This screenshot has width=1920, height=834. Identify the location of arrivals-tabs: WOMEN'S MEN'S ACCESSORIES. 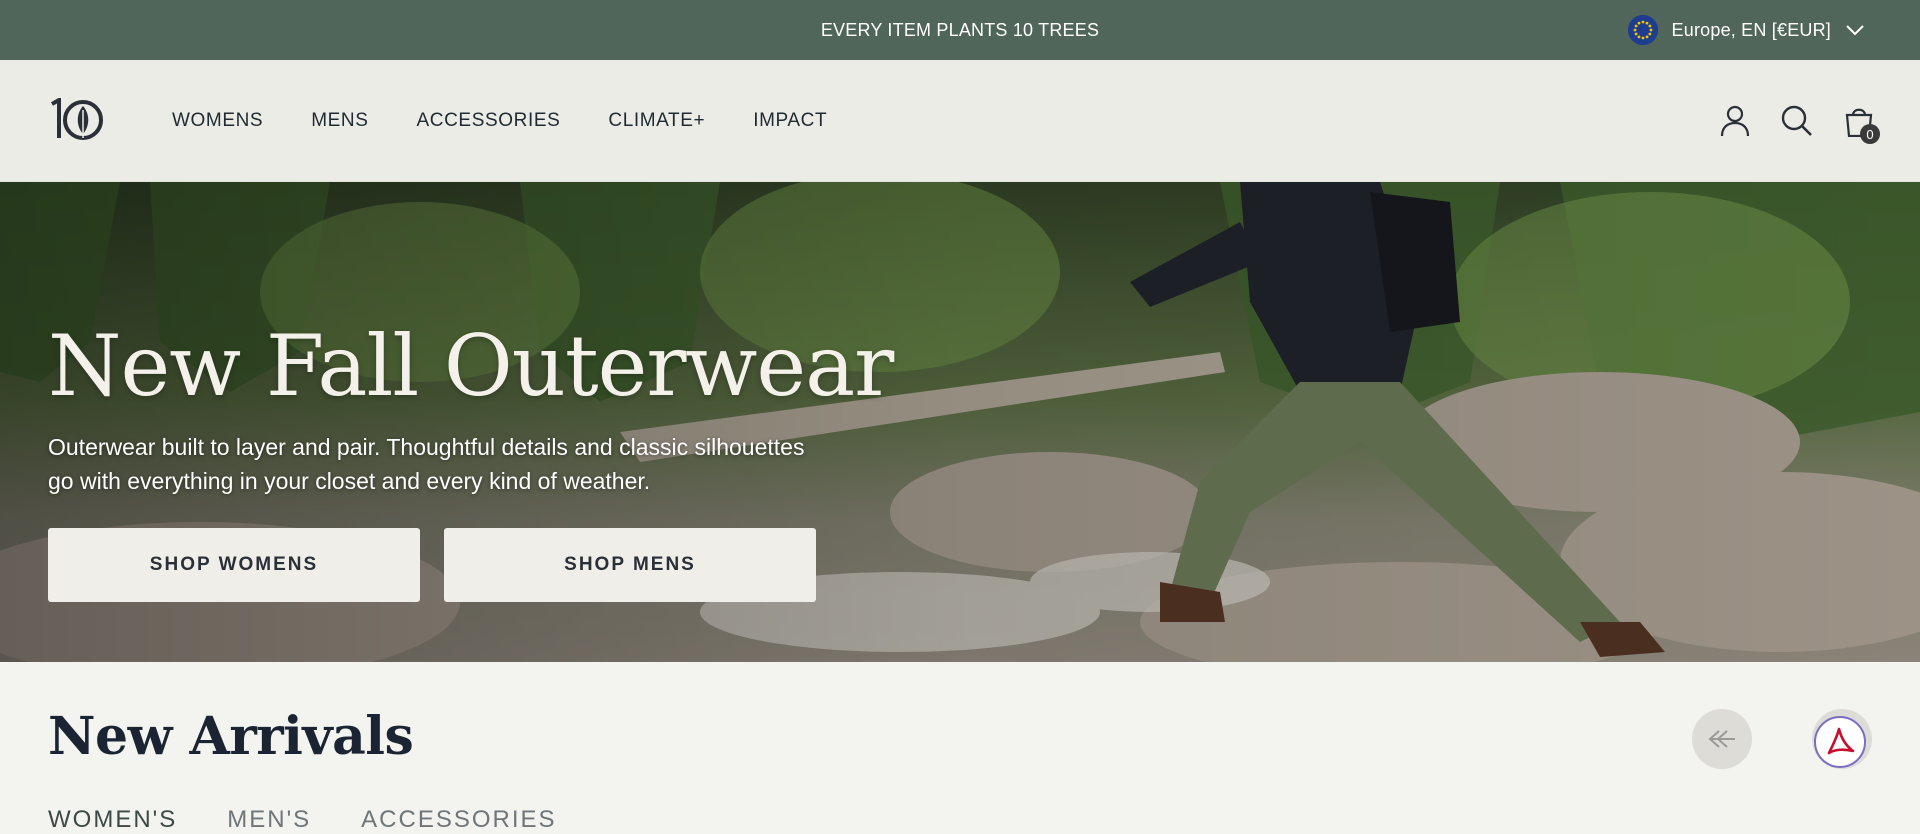
(302, 820).